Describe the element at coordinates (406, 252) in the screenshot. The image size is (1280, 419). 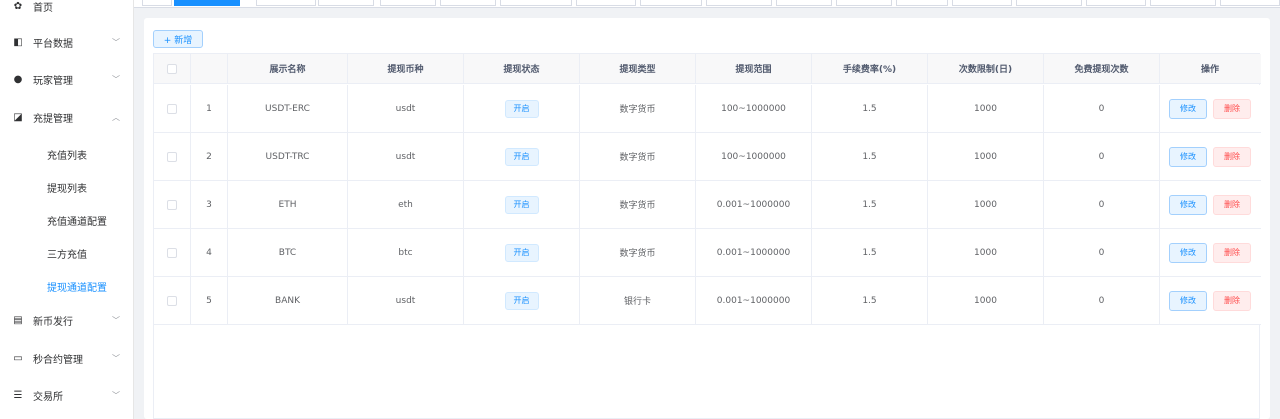
I see `coin-cell: btc` at that location.